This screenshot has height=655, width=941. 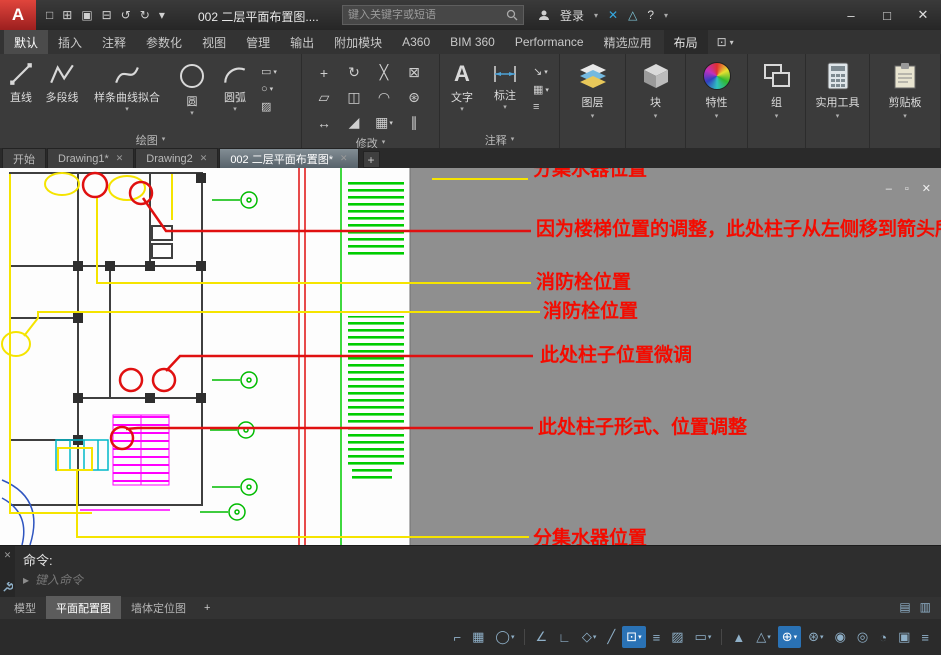 I want to click on customization-icon: ≡, so click(x=925, y=637).